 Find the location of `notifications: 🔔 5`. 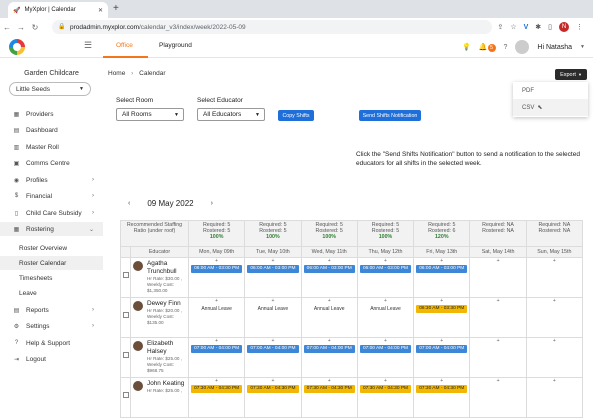

notifications: 🔔 5 is located at coordinates (487, 47).